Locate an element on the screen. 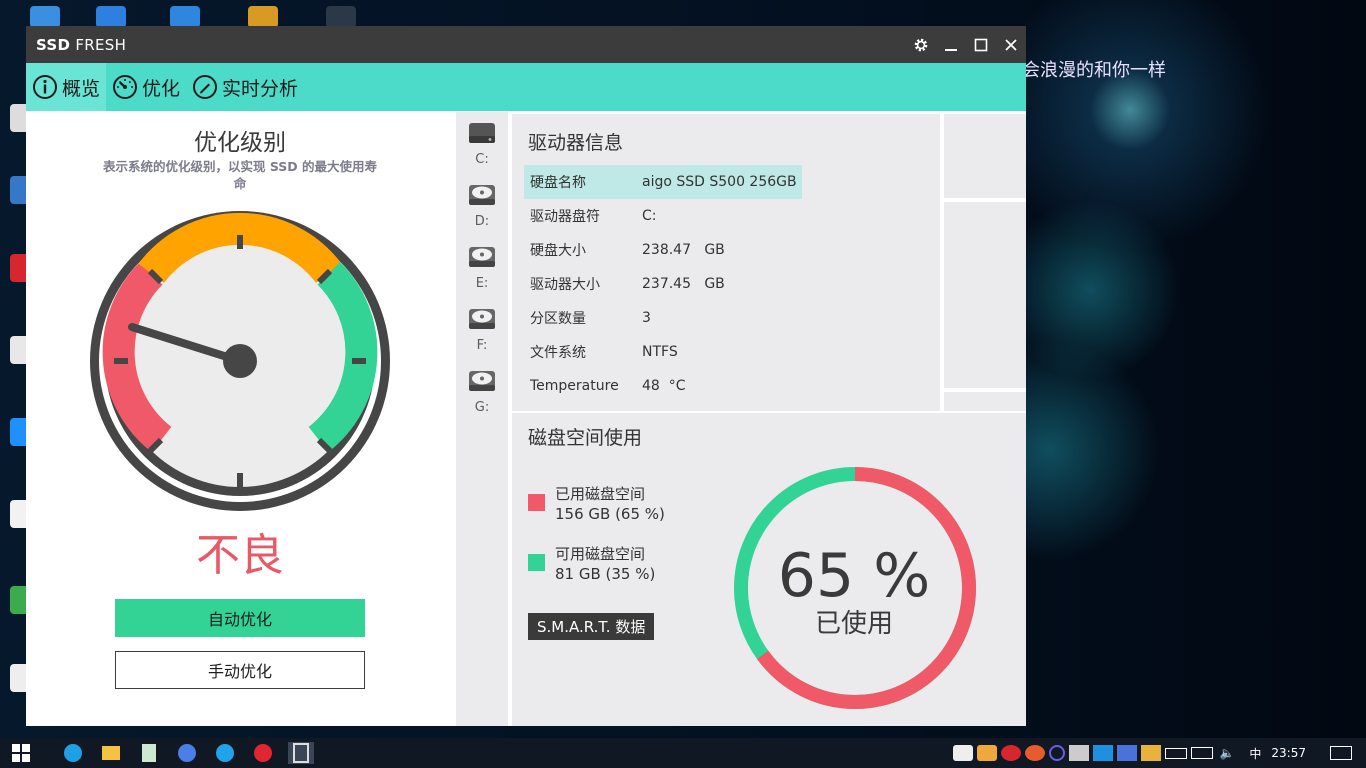  maximize-icon is located at coordinates (981, 44).